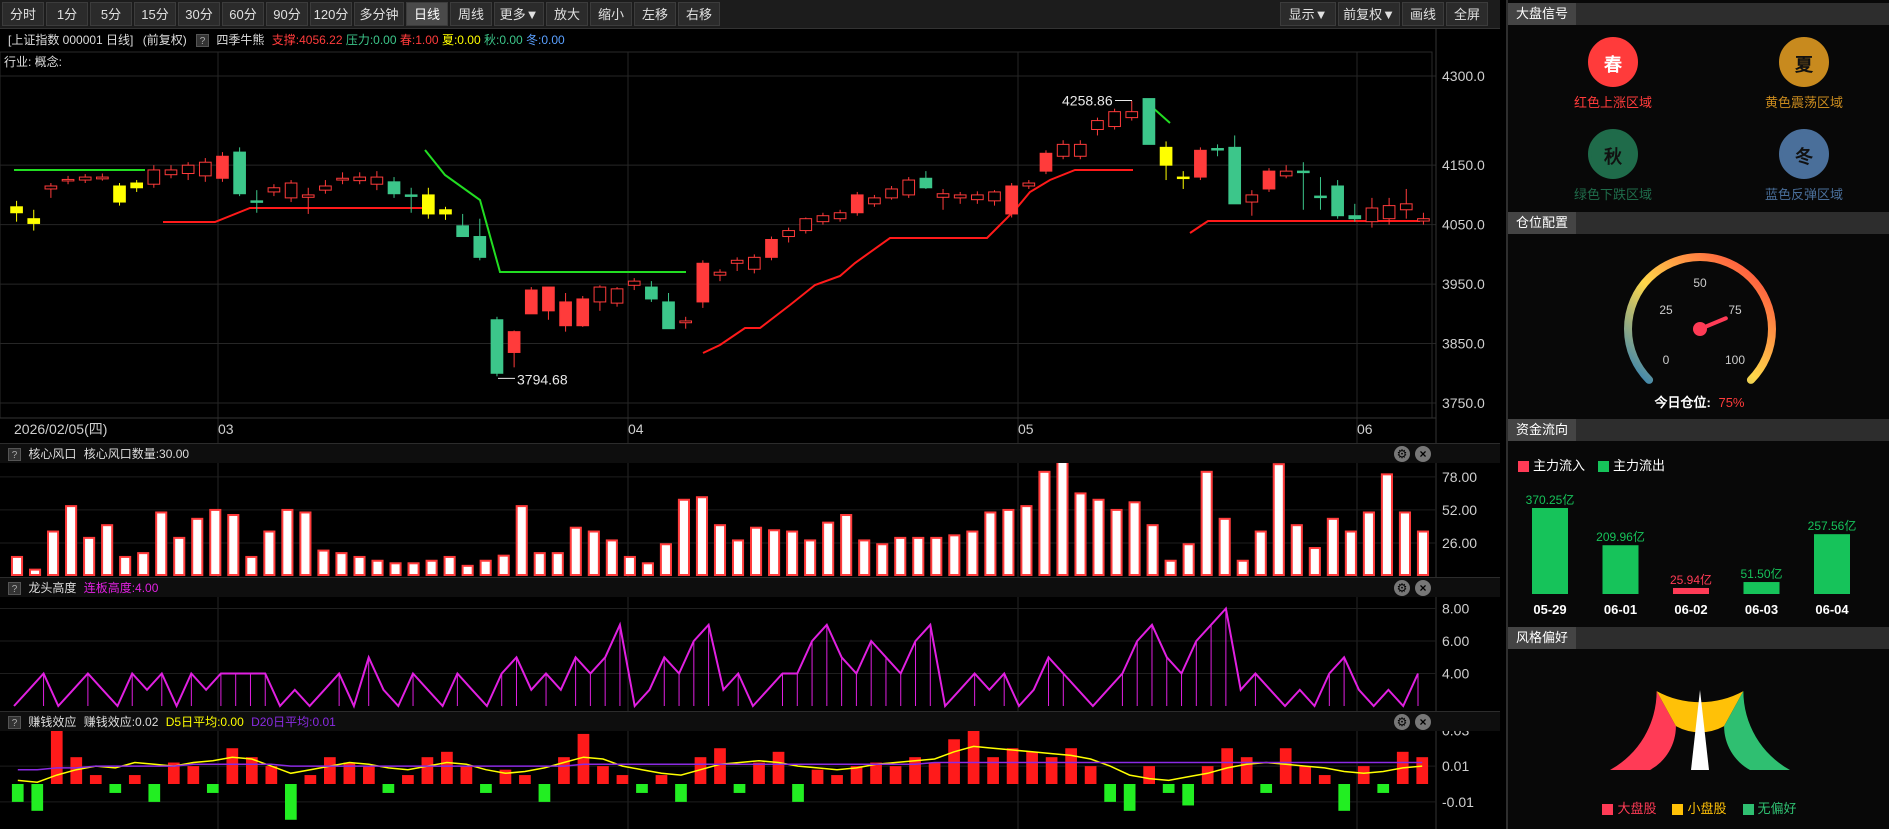  I want to click on period-button-3: 15分, so click(155, 14).